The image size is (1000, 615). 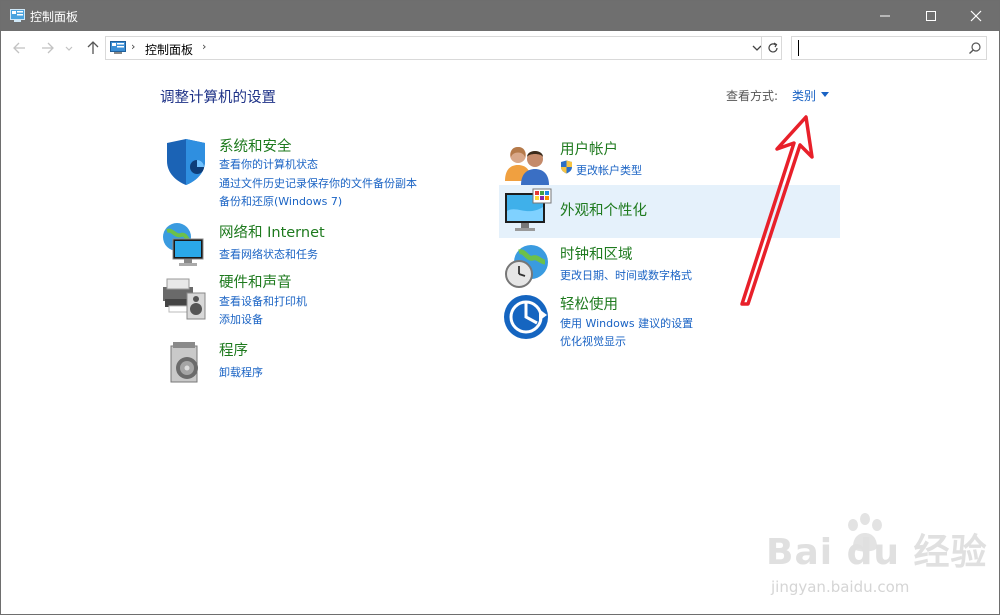 I want to click on link-file-history-backup: 通过文件历史记录保存你的文件备份副本, so click(x=318, y=183).